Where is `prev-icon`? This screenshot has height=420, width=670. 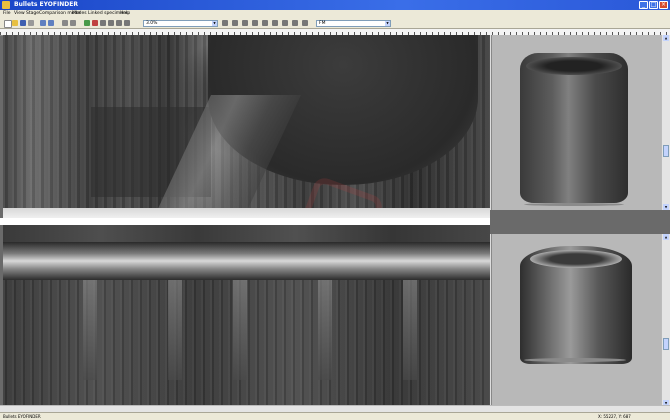 prev-icon is located at coordinates (111, 23).